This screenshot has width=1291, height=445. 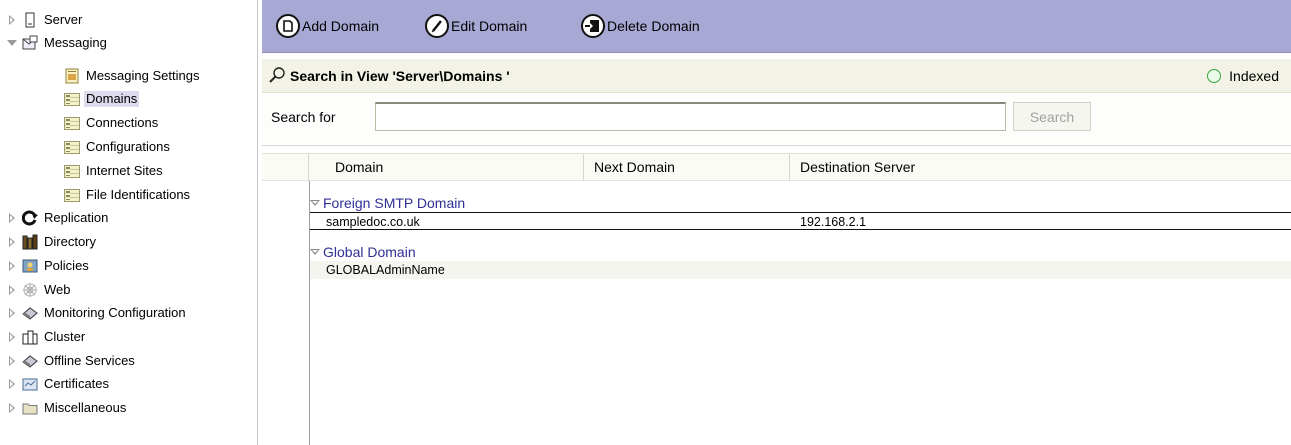 I want to click on magnifier-icon, so click(x=277, y=76).